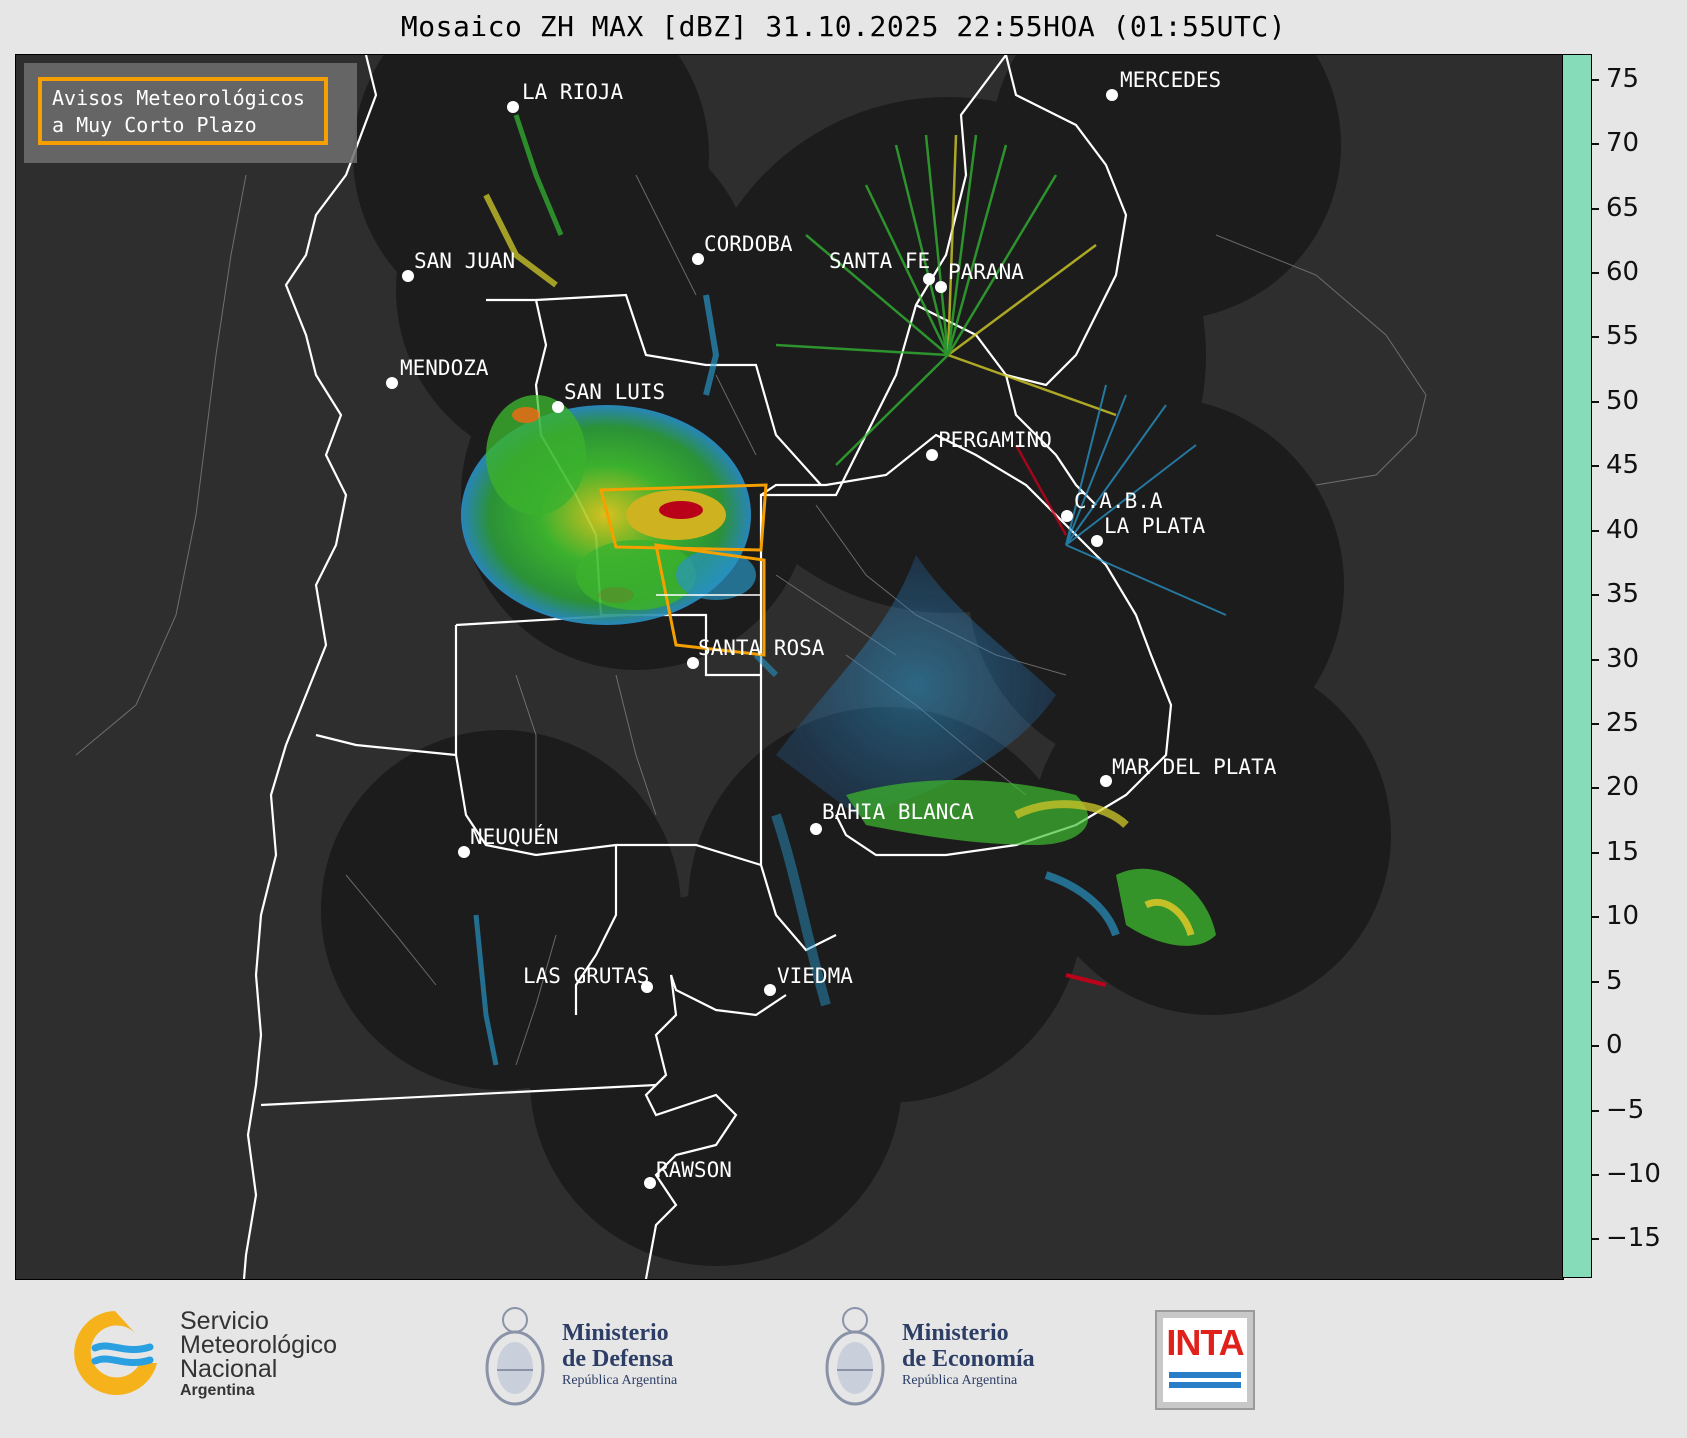  I want to click on colorbar-tick-label: 70, so click(1615, 143).